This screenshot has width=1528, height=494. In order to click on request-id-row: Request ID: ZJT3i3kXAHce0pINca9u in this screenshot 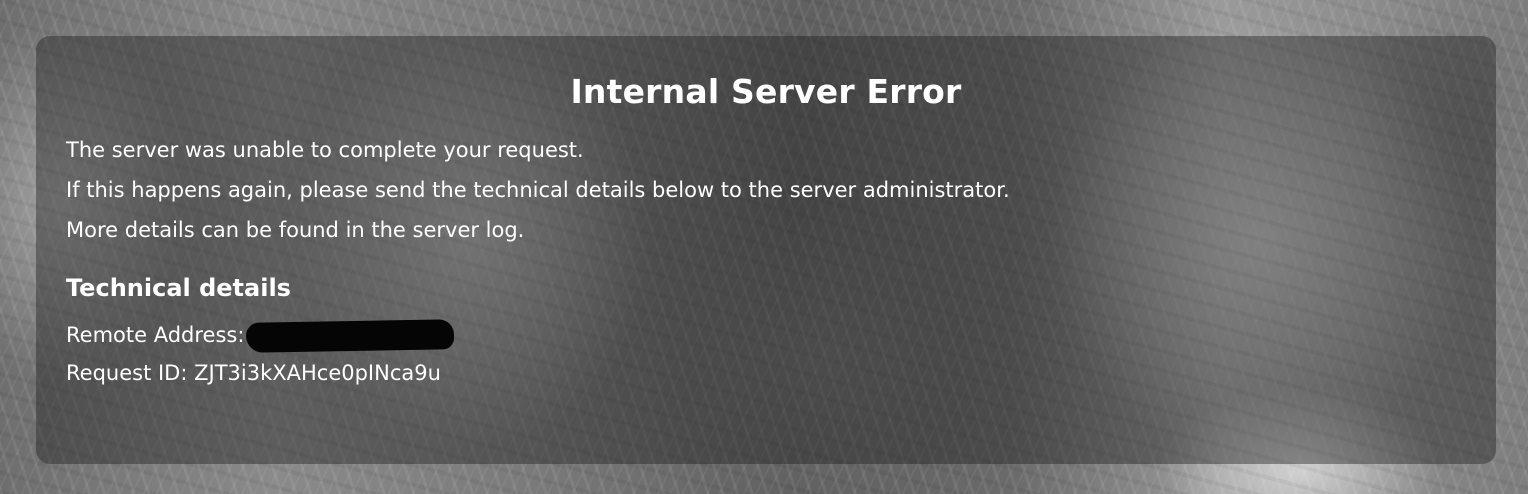, I will do `click(766, 373)`.